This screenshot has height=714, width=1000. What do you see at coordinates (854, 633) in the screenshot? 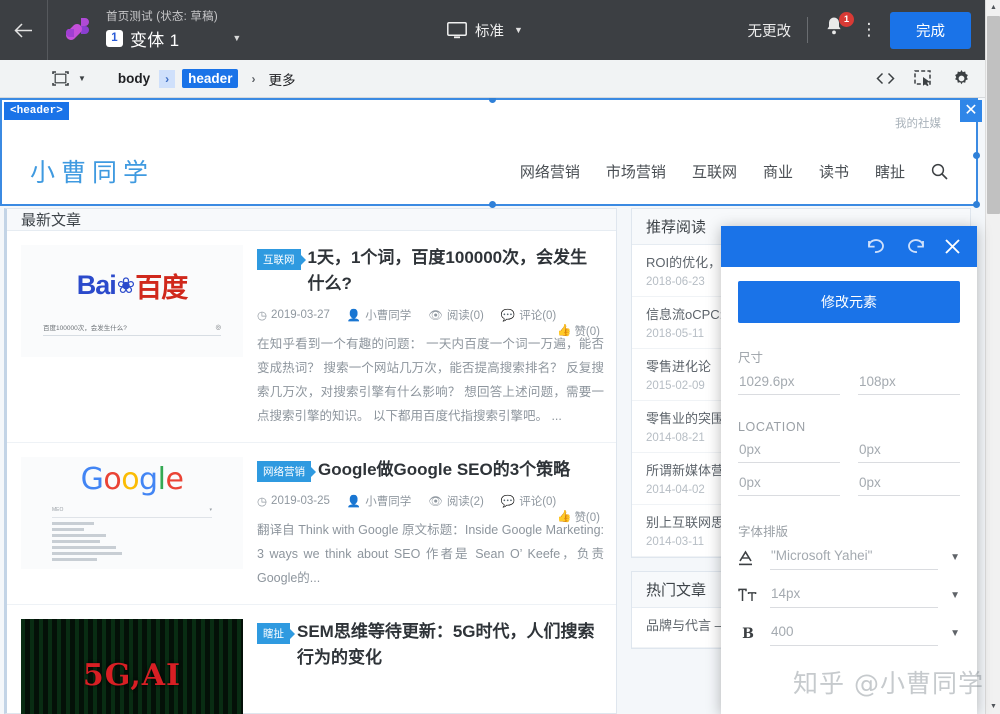
I see `font-weight-input: 400` at bounding box center [854, 633].